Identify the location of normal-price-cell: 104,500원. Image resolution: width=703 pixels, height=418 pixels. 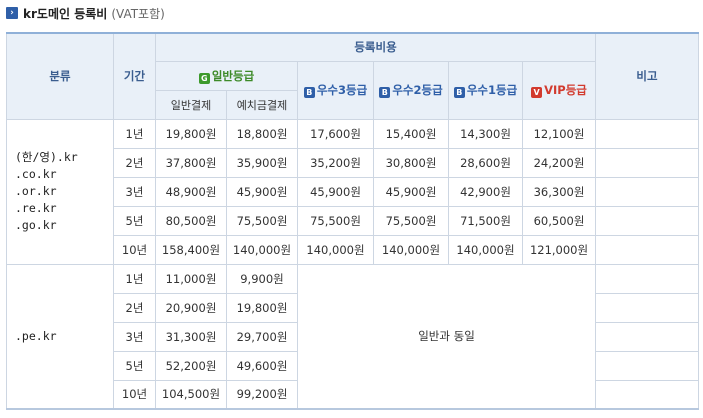
(191, 394).